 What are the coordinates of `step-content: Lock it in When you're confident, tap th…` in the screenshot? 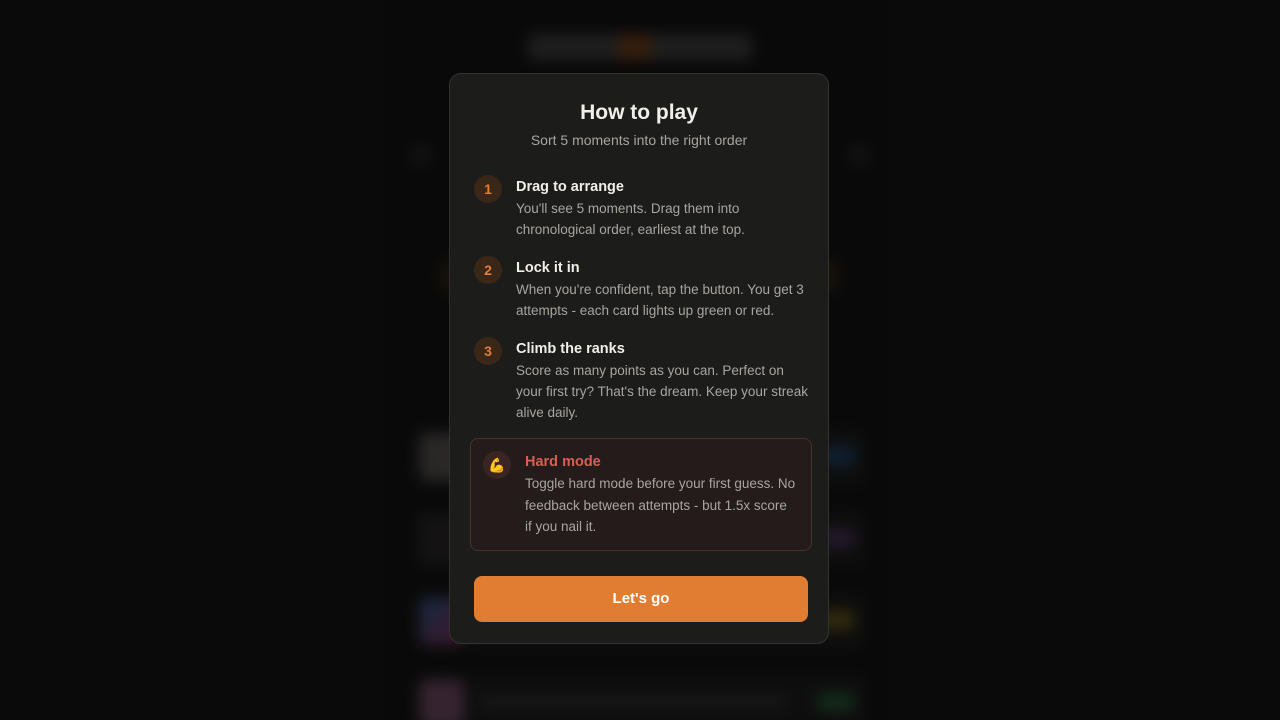 It's located at (662, 288).